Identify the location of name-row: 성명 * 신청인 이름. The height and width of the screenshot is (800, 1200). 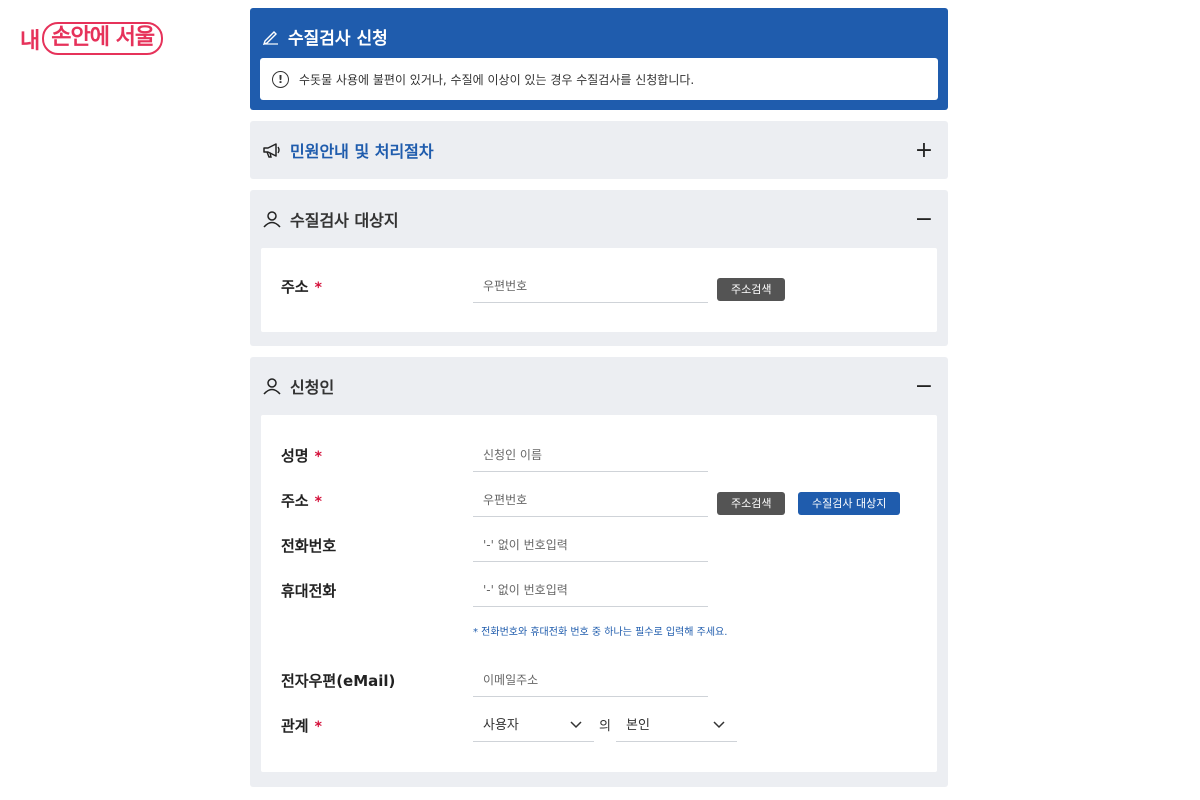
(599, 455).